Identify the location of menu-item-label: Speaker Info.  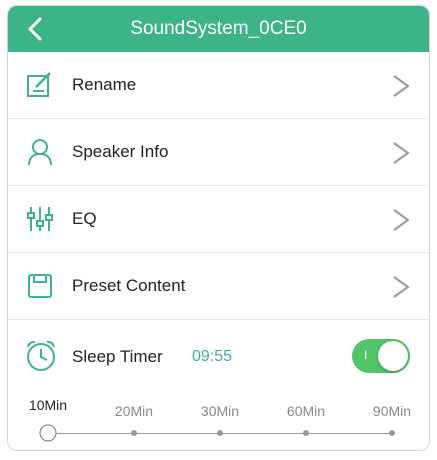
(120, 151).